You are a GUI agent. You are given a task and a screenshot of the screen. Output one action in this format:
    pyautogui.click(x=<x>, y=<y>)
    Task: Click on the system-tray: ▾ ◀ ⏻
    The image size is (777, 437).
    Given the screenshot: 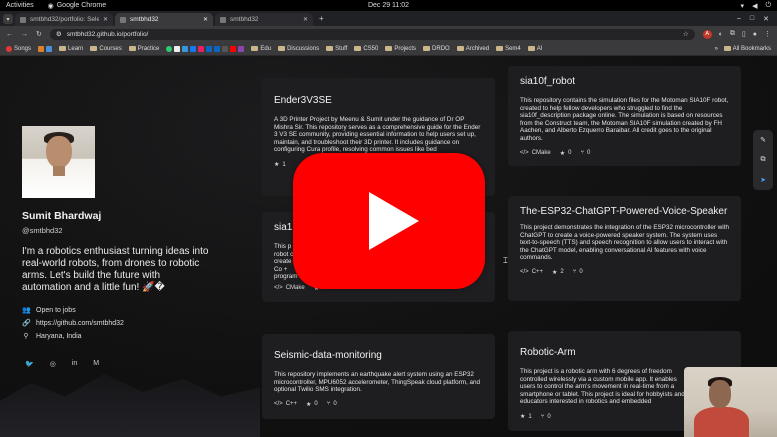 What is the action you would take?
    pyautogui.click(x=756, y=6)
    